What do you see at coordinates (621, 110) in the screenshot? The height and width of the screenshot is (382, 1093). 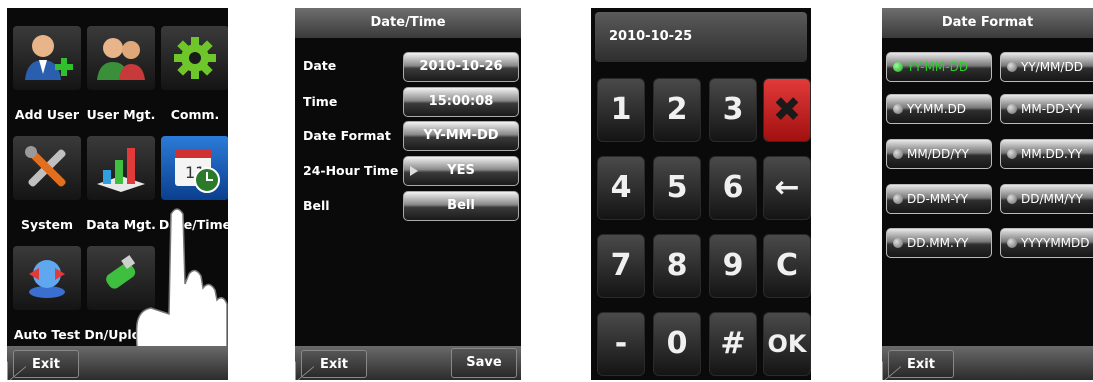 I see `key-1: 1` at bounding box center [621, 110].